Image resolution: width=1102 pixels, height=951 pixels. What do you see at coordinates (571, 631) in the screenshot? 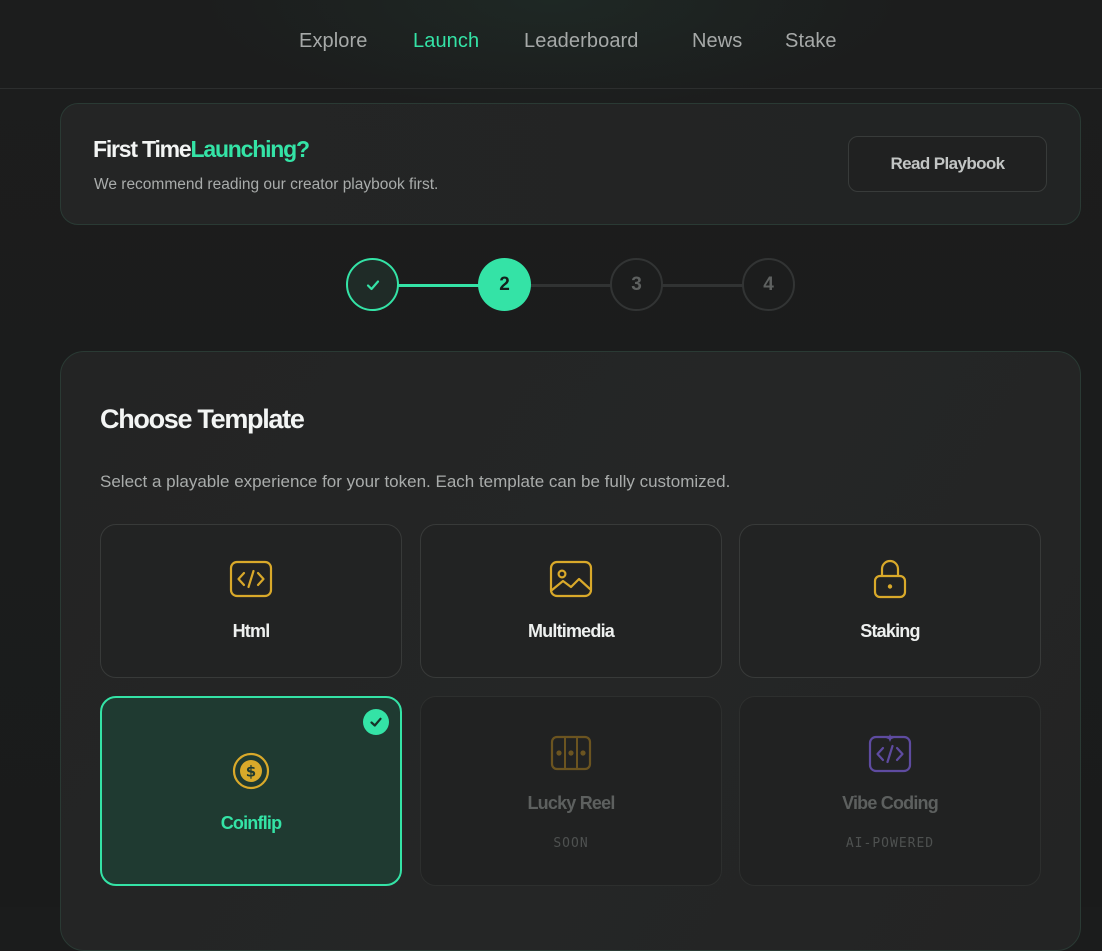
I see `template-card-label: Multimedia` at bounding box center [571, 631].